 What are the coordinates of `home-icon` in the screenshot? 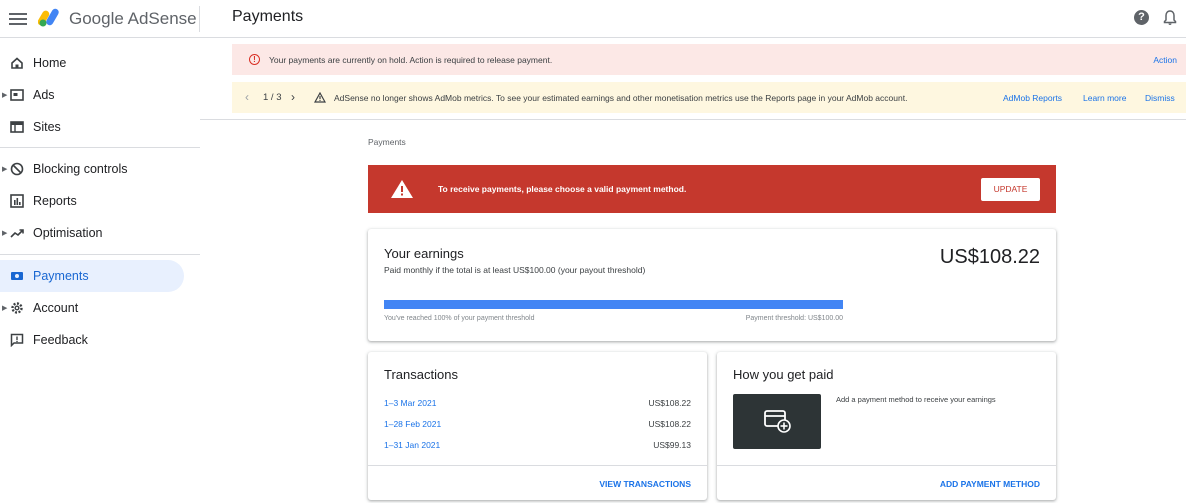 It's located at (17, 63).